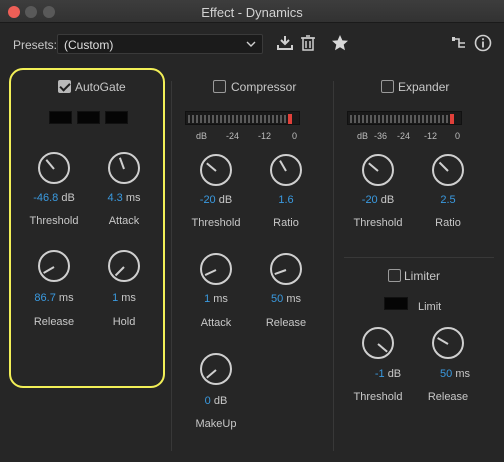 Image resolution: width=504 pixels, height=462 pixels. What do you see at coordinates (285, 43) in the screenshot?
I see `save-preset-icon` at bounding box center [285, 43].